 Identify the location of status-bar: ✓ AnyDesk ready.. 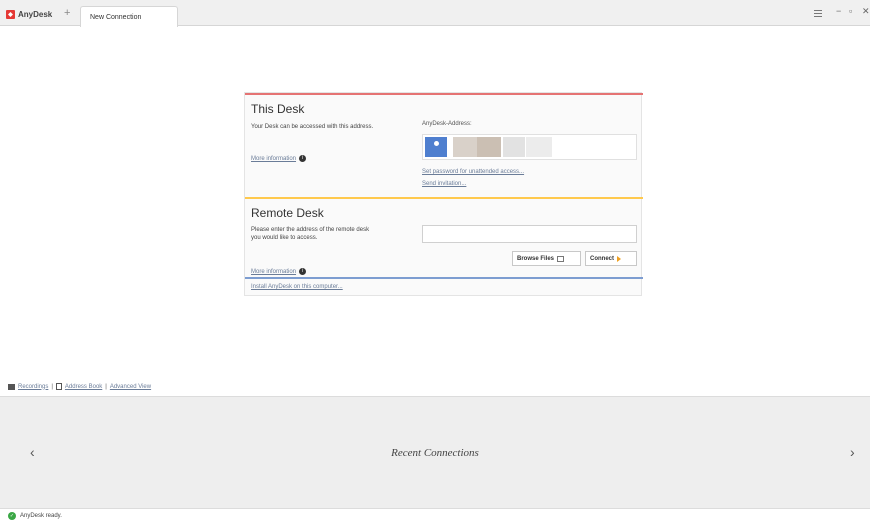
(35, 516).